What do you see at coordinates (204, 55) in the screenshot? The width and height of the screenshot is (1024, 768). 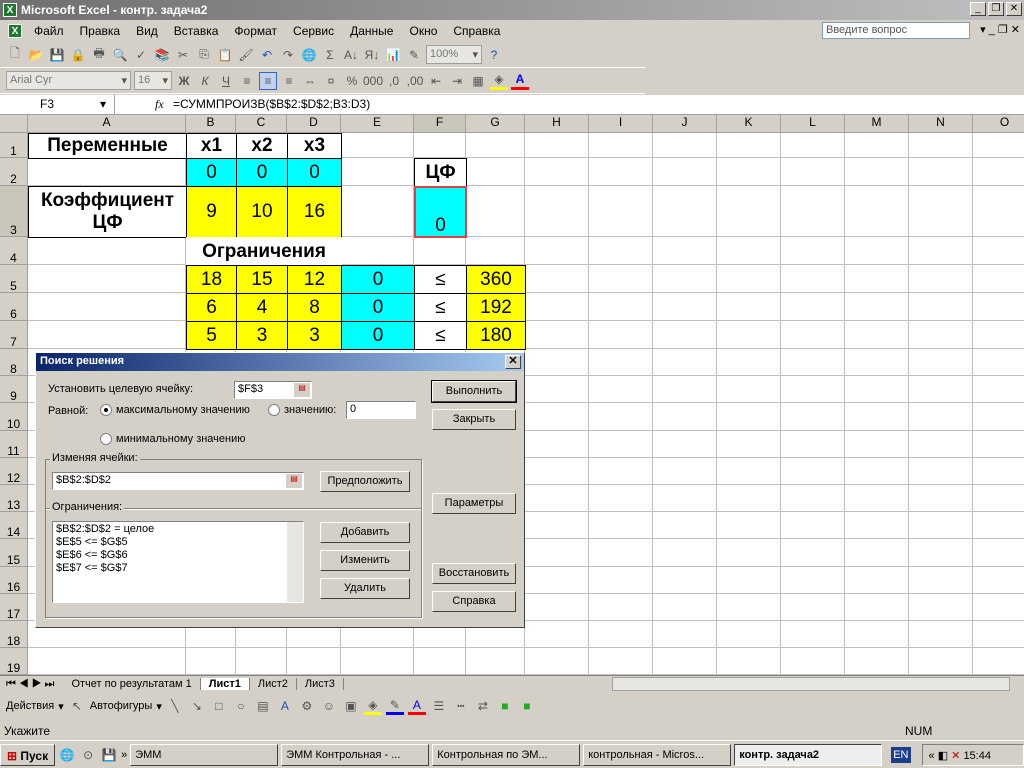 I see `copy-icon: ⎘` at bounding box center [204, 55].